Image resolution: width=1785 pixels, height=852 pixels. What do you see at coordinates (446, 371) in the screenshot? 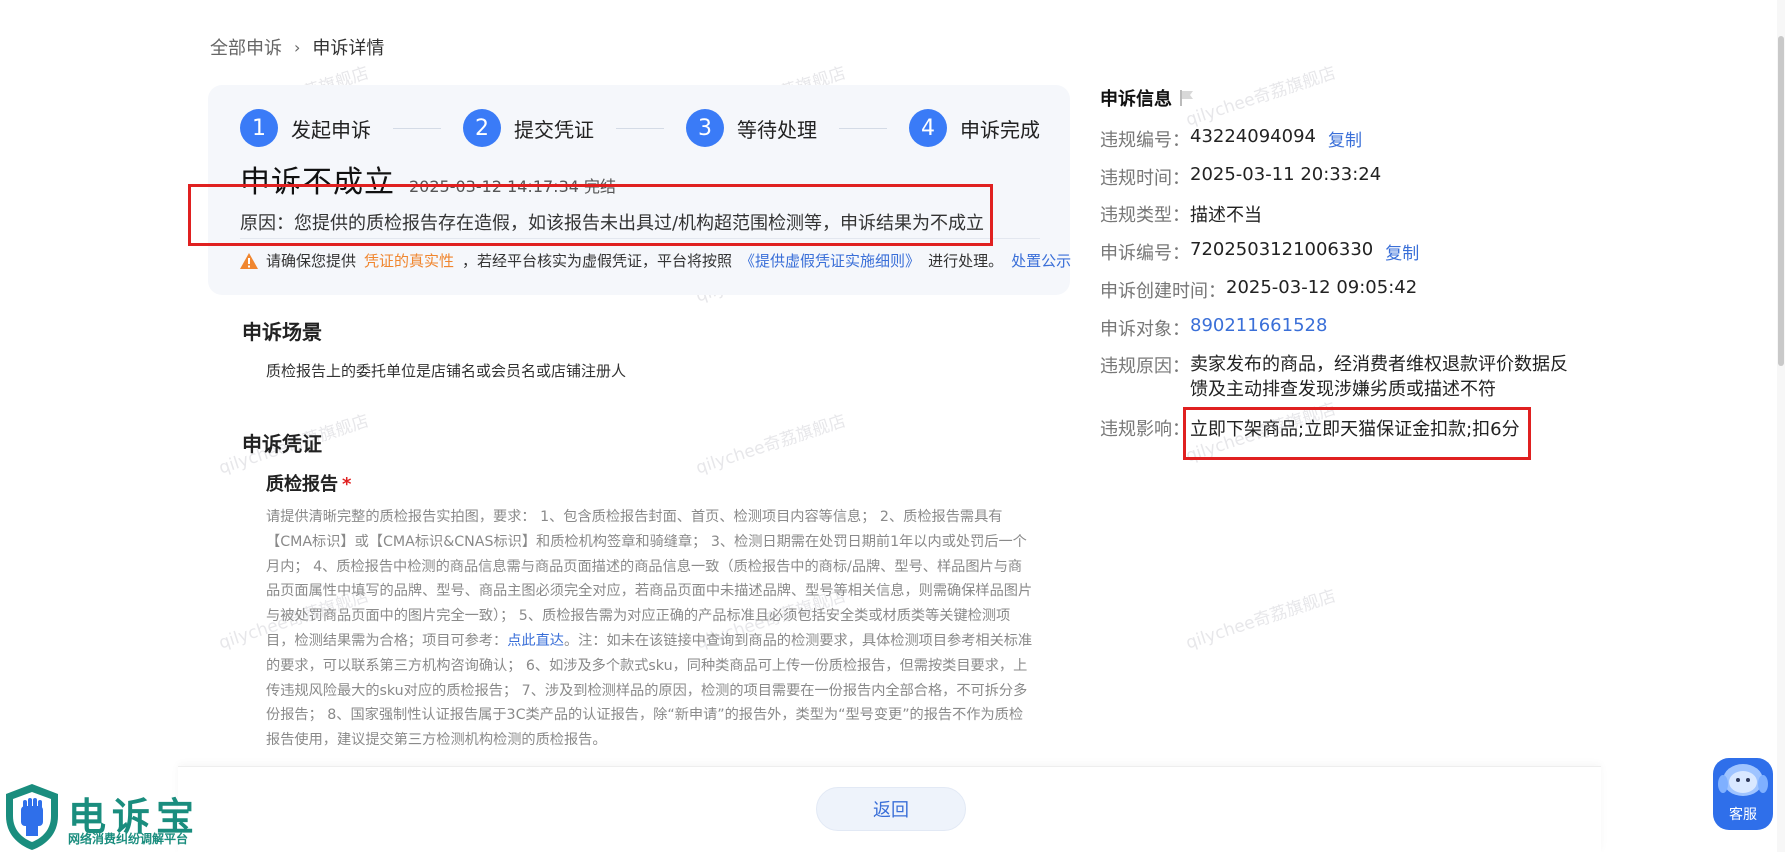
I see `scene-text: 质检报告上的委托单位是店铺名或会员名或店铺注册人` at bounding box center [446, 371].